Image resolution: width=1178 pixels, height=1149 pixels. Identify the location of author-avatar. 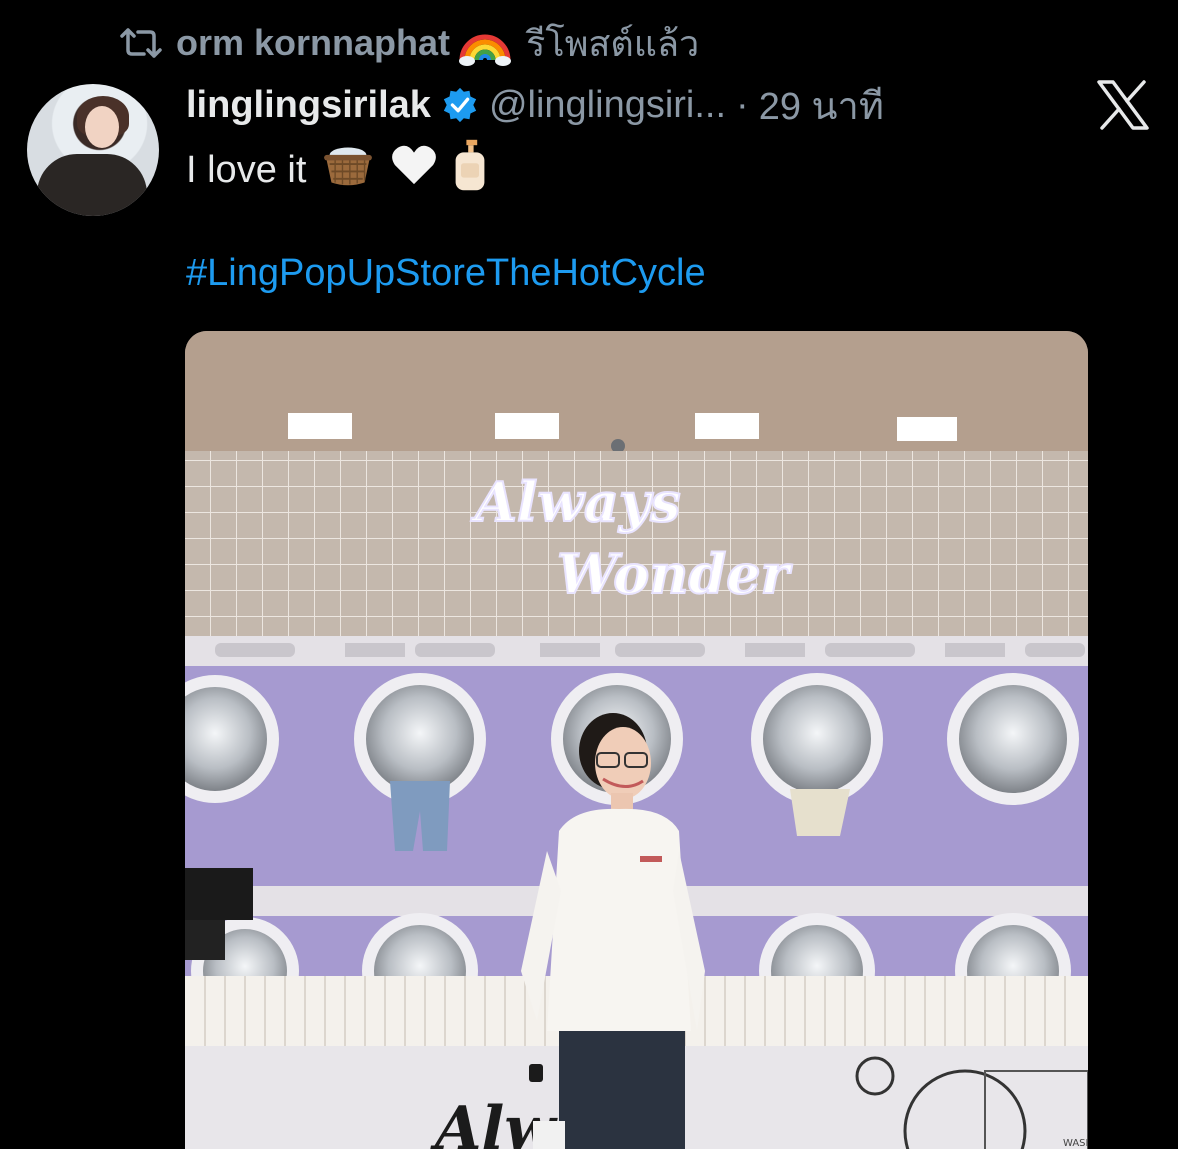
(93, 150).